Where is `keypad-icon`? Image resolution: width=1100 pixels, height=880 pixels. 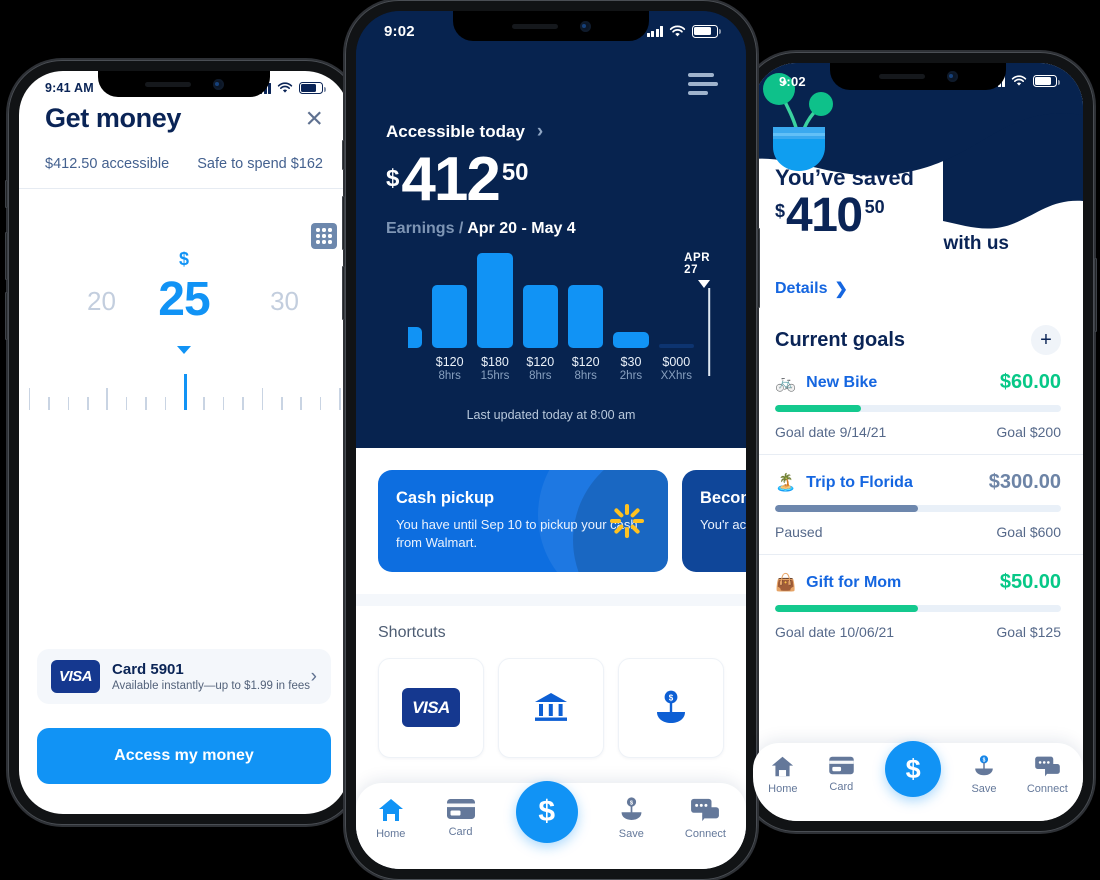
keypad-icon is located at coordinates (324, 236).